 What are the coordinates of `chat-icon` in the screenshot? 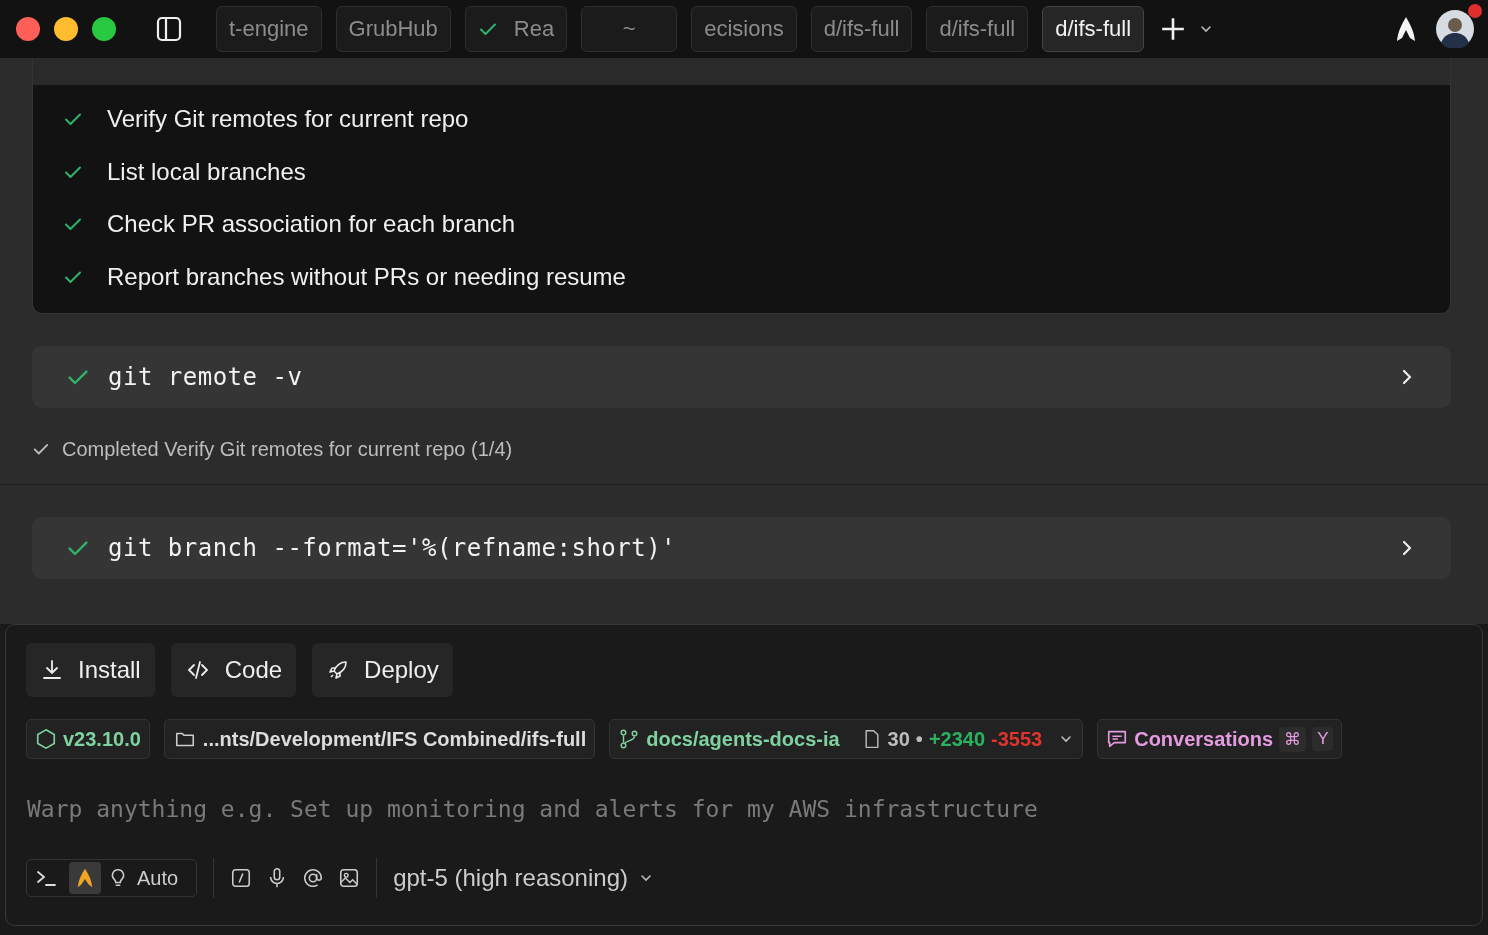 It's located at (1117, 739).